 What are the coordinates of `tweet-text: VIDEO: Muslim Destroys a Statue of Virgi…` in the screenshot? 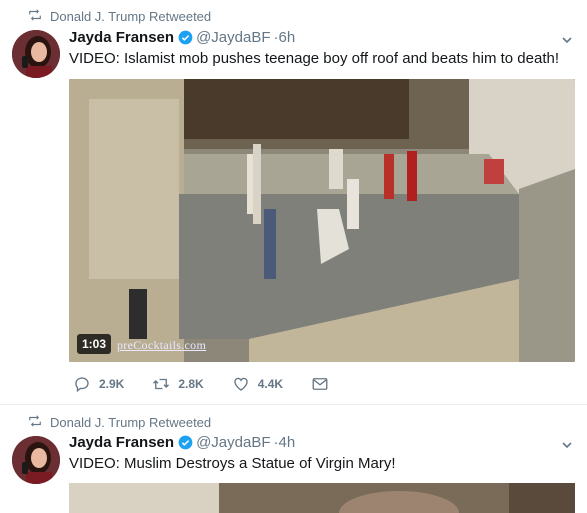 It's located at (232, 463).